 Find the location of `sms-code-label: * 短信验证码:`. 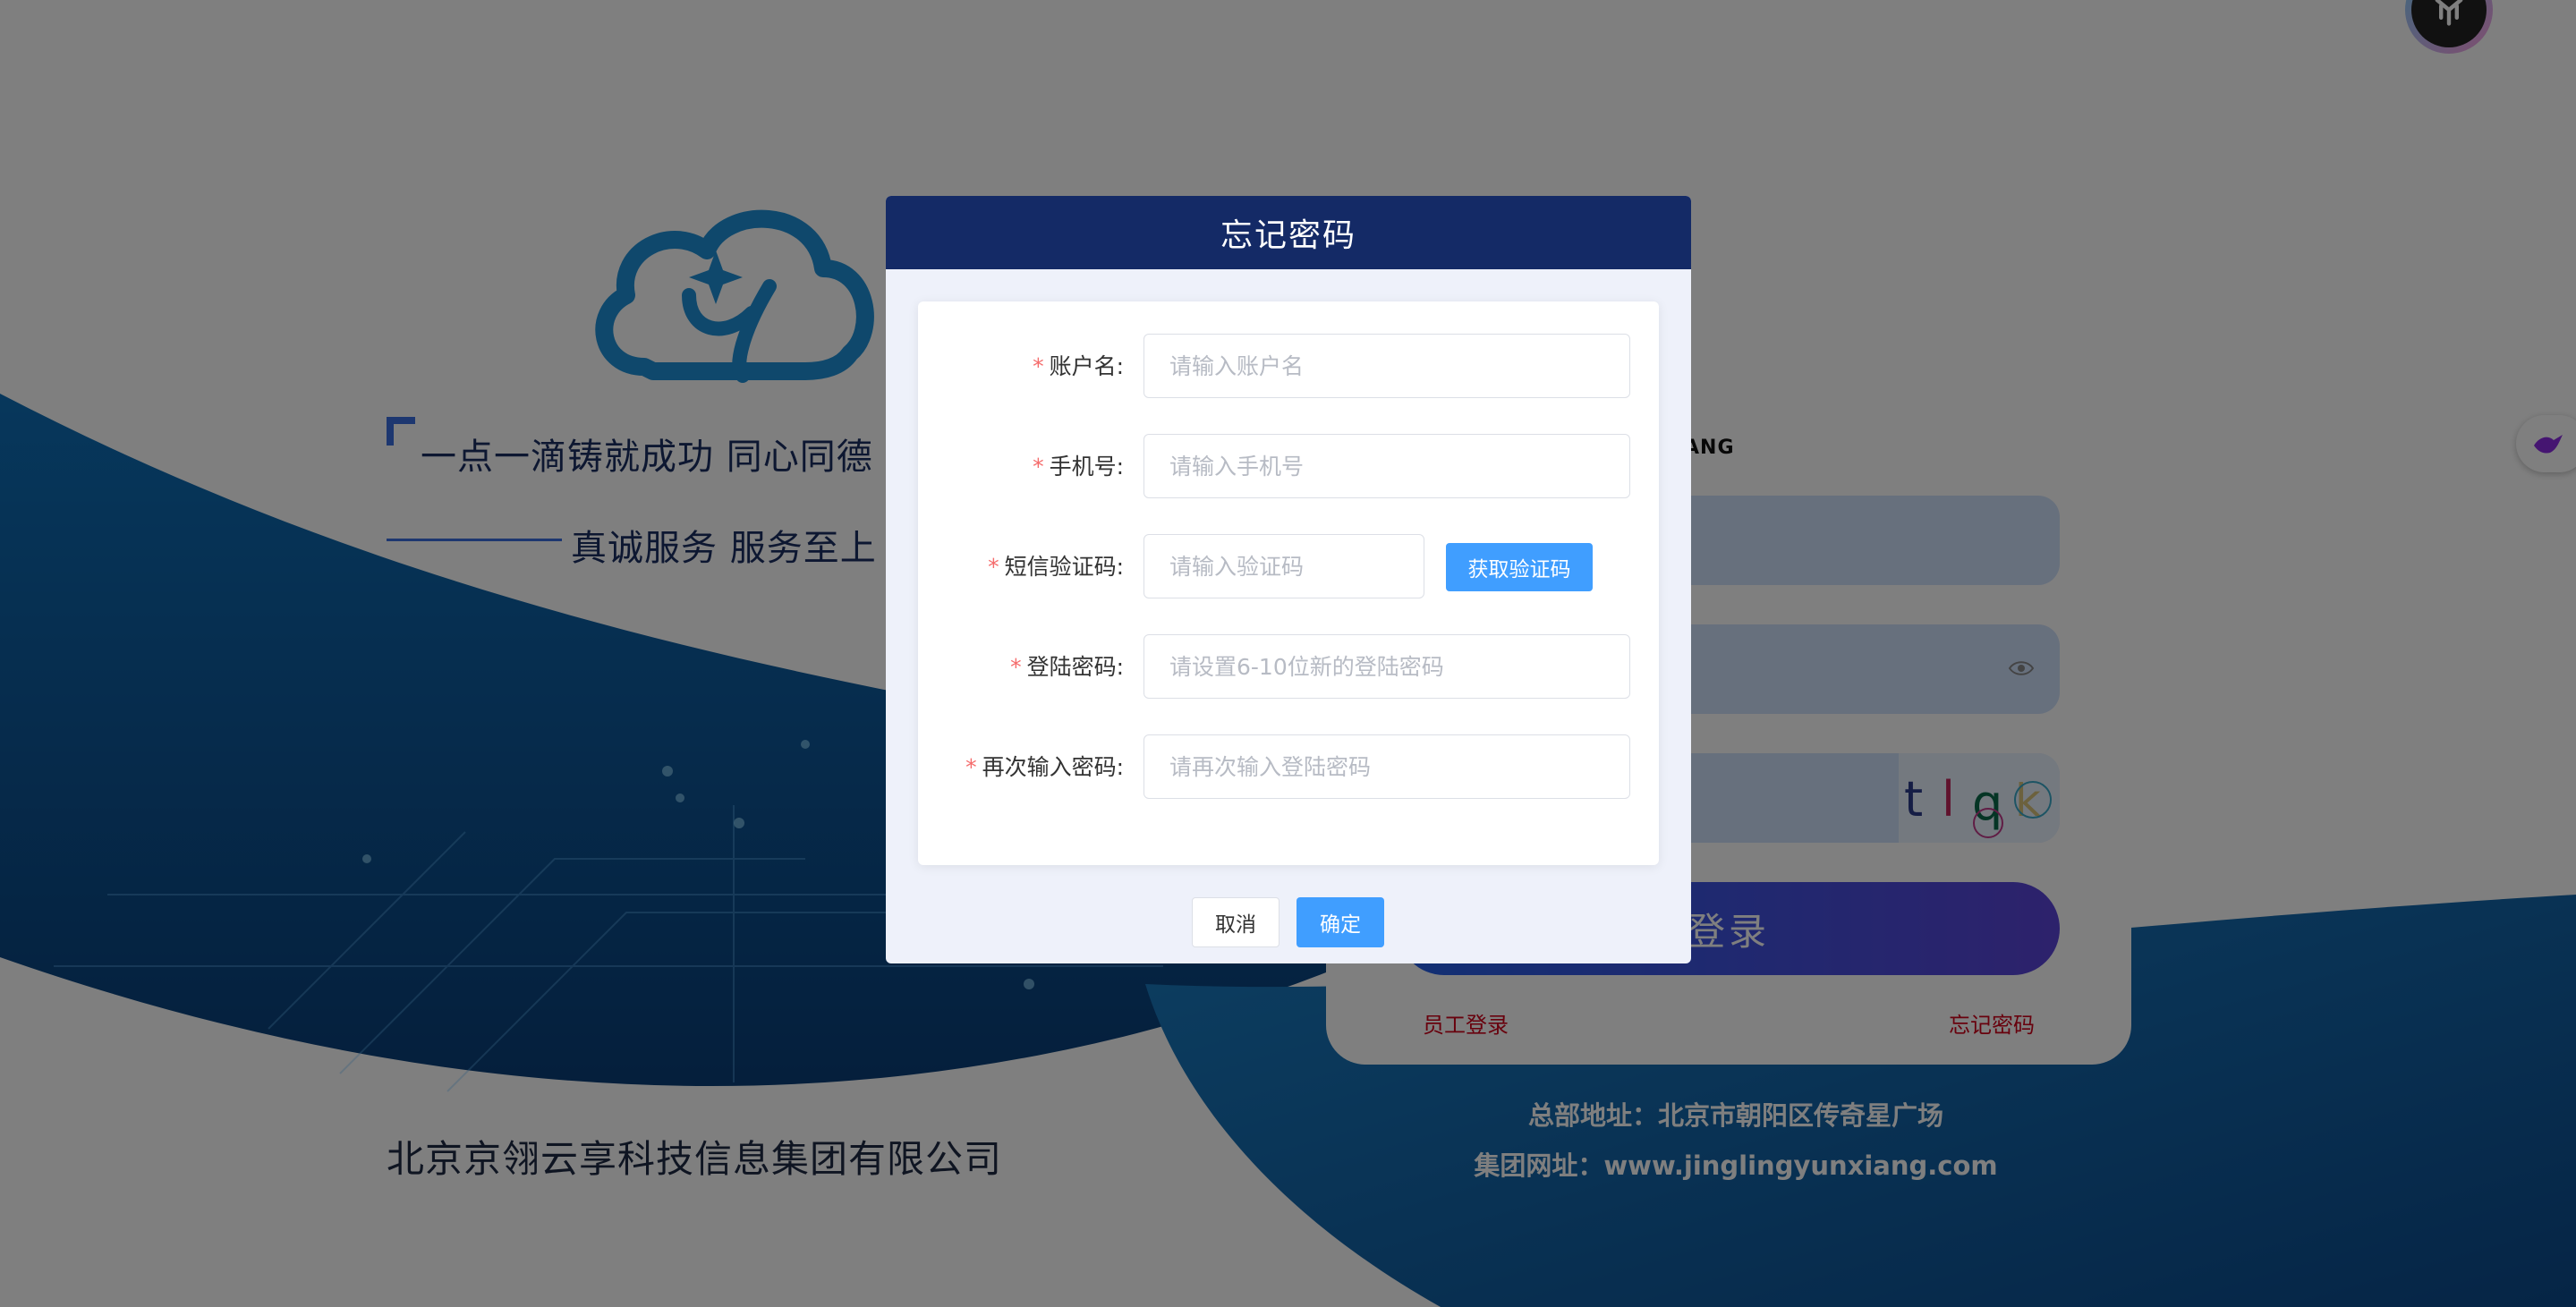

sms-code-label: * 短信验证码: is located at coordinates (1056, 567).